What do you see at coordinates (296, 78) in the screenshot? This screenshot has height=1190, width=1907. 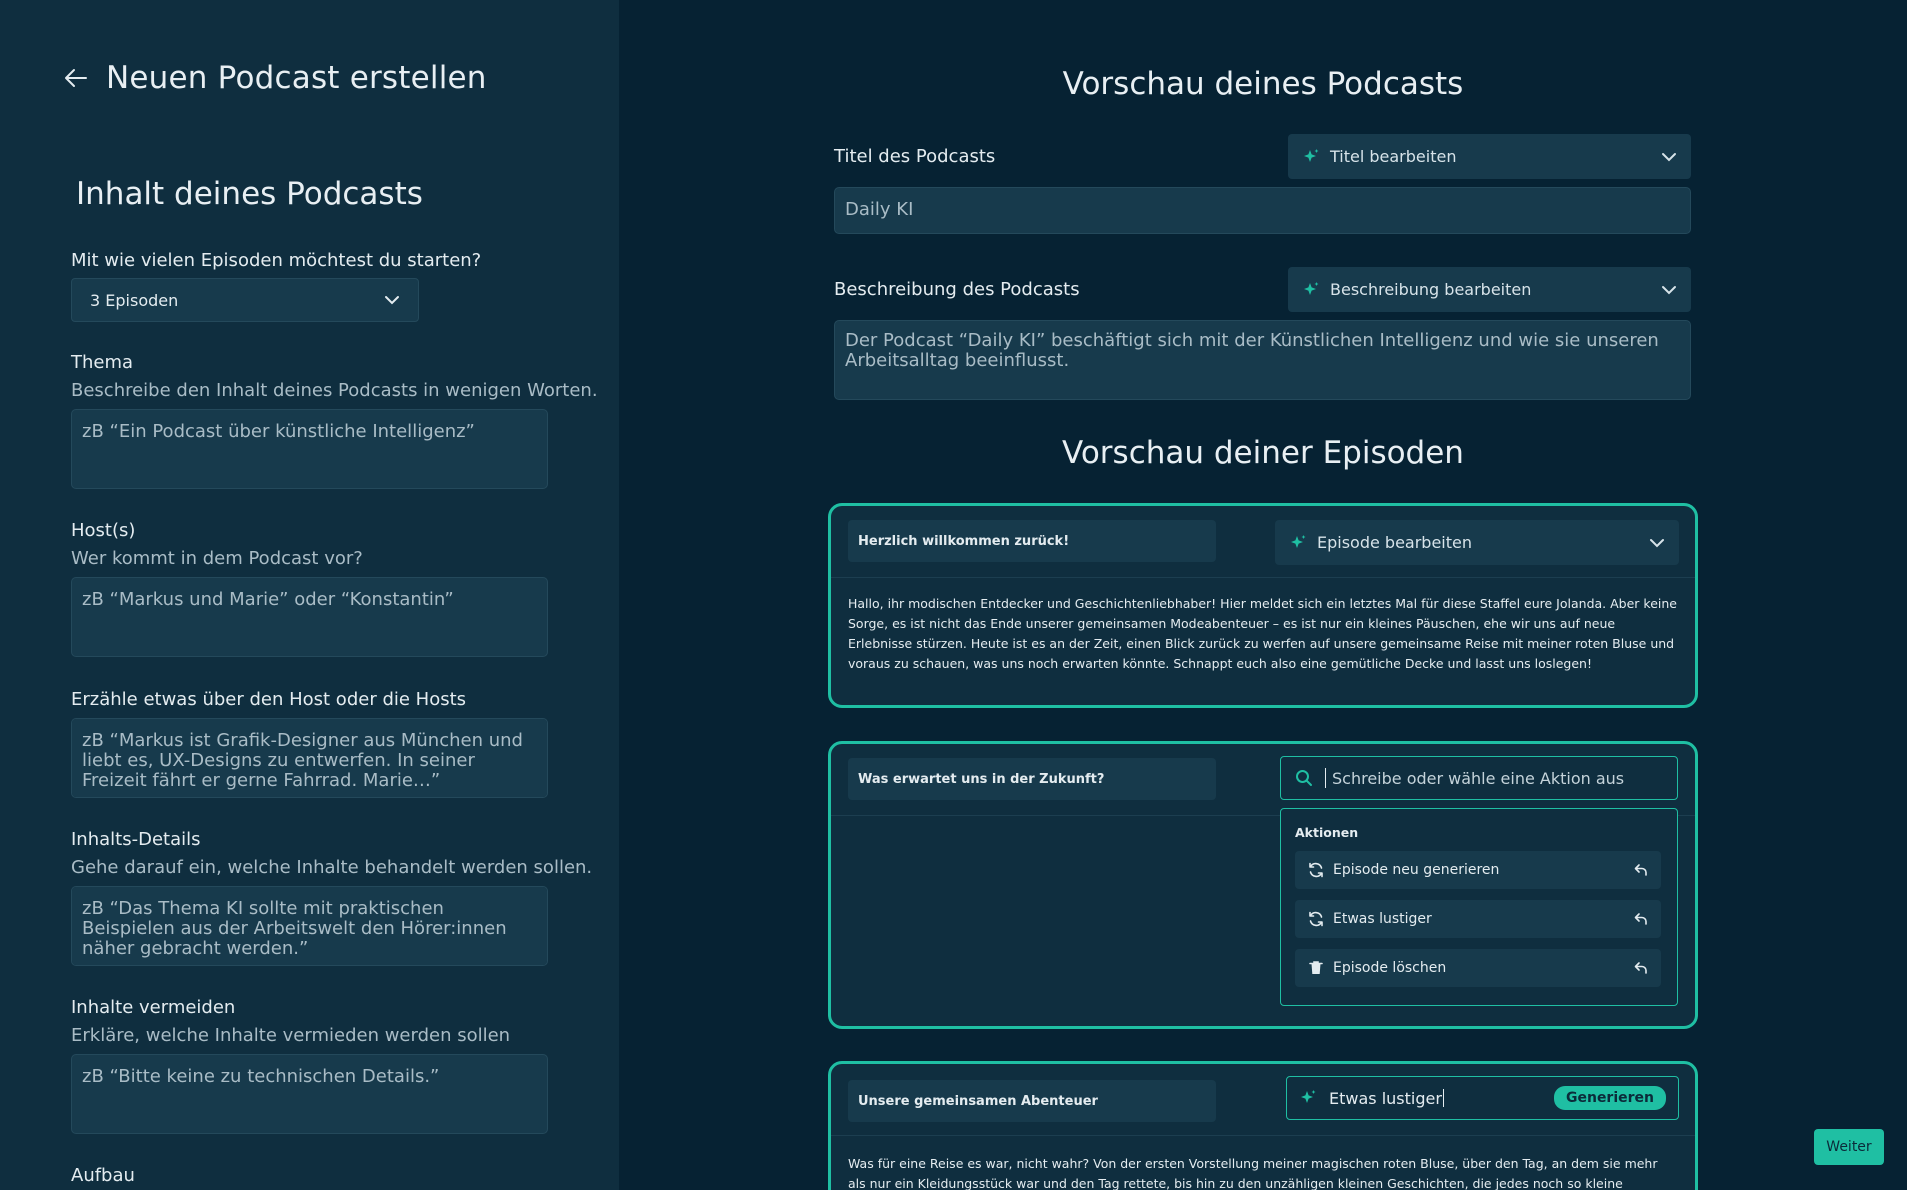 I see `page-title: Neuen Podcast erstellen` at bounding box center [296, 78].